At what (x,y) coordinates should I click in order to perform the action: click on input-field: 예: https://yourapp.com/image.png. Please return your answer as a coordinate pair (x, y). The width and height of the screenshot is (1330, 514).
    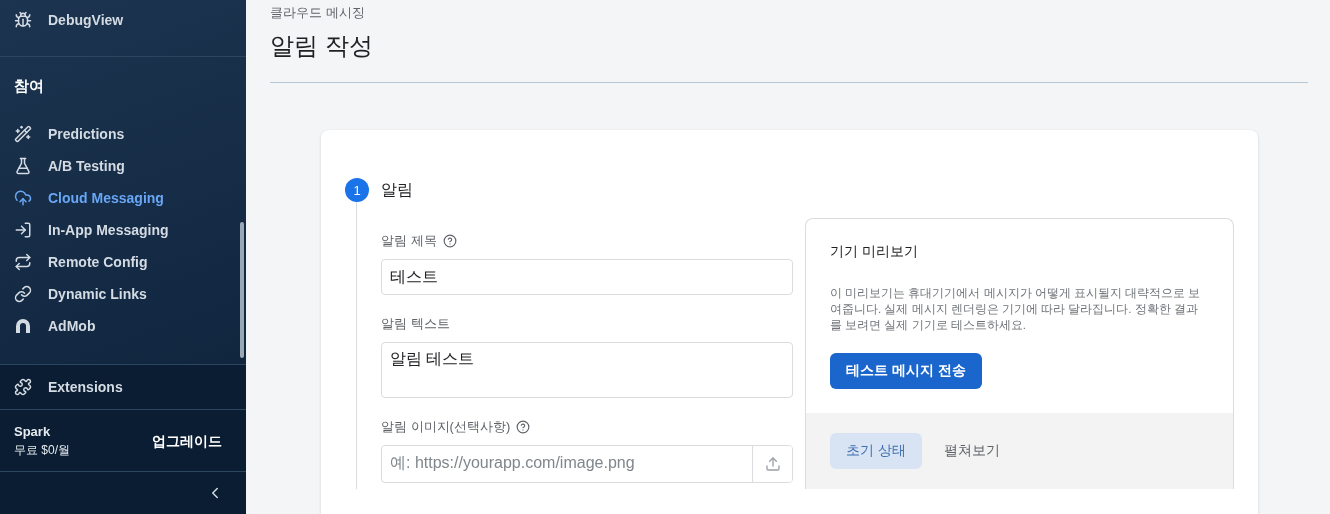
    Looking at the image, I should click on (587, 464).